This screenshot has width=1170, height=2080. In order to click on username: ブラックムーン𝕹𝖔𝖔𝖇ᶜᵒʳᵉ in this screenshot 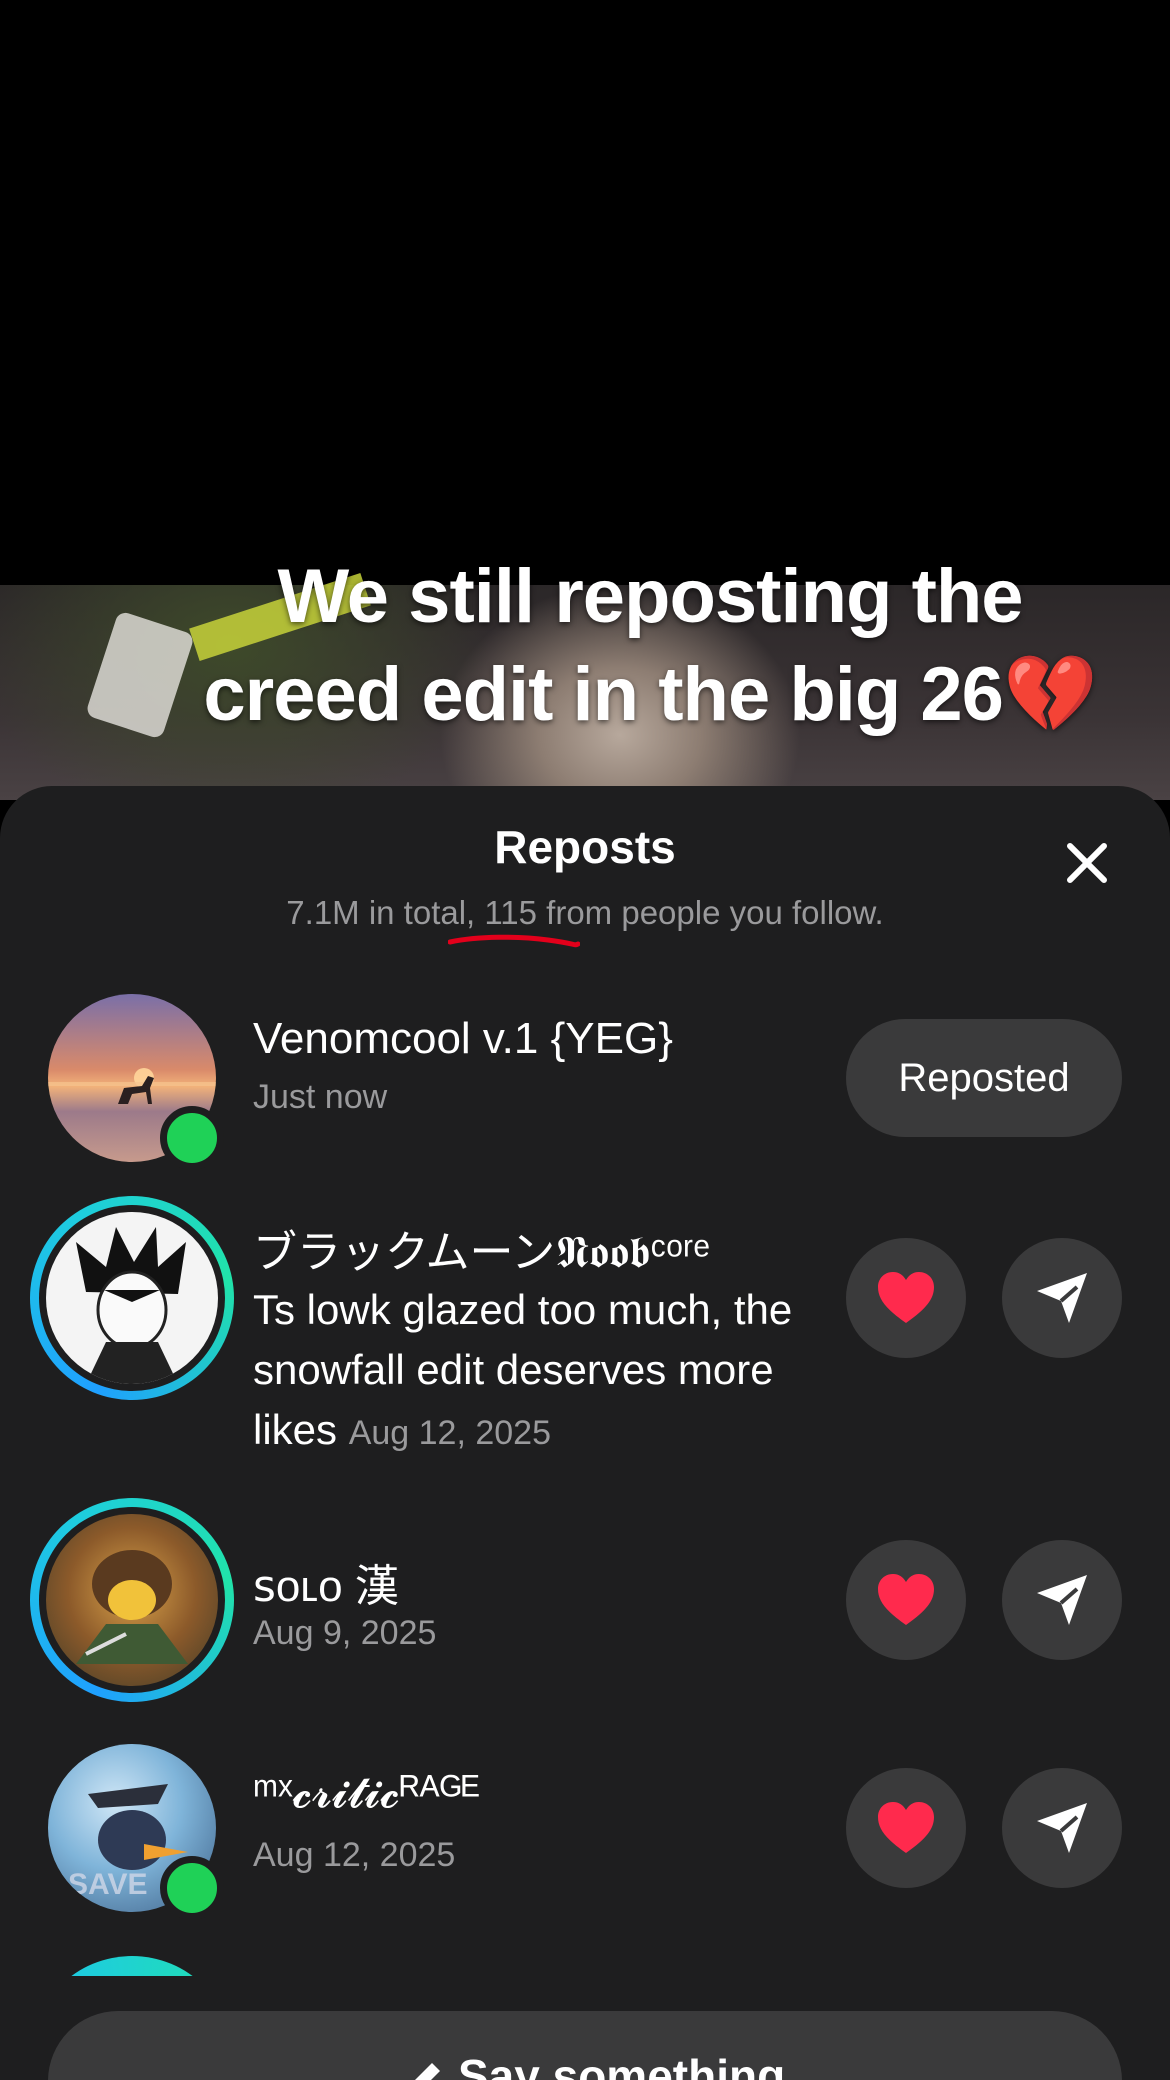, I will do `click(481, 1248)`.